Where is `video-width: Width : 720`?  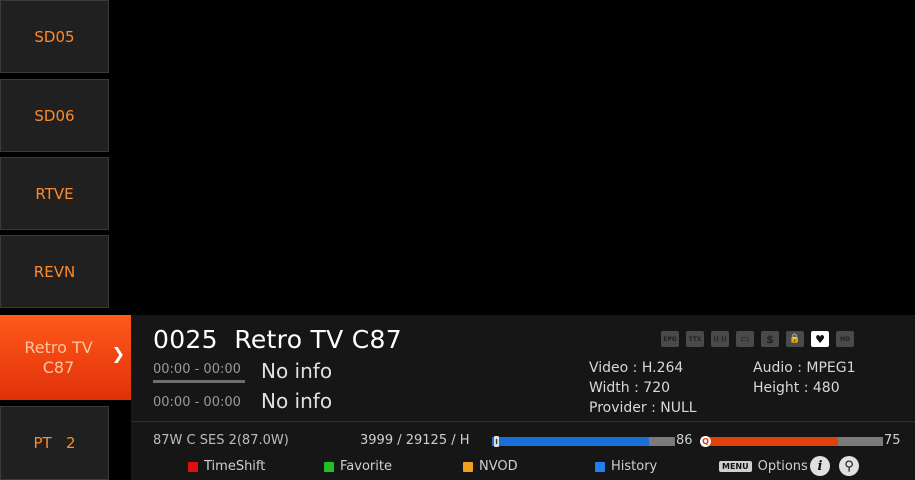 video-width: Width : 720 is located at coordinates (630, 388).